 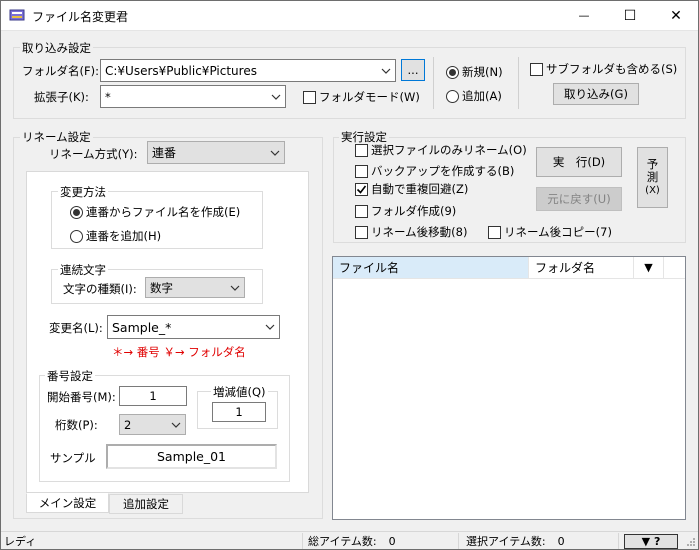 What do you see at coordinates (443, 171) in the screenshot?
I see `option-label: バックアップを作成する(B)` at bounding box center [443, 171].